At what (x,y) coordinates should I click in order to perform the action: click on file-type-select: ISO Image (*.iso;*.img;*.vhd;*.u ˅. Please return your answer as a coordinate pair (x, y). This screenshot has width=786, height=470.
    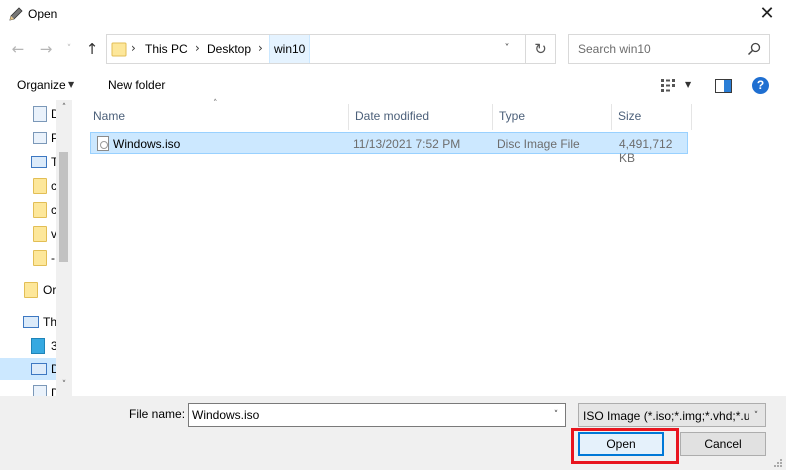
    Looking at the image, I should click on (672, 415).